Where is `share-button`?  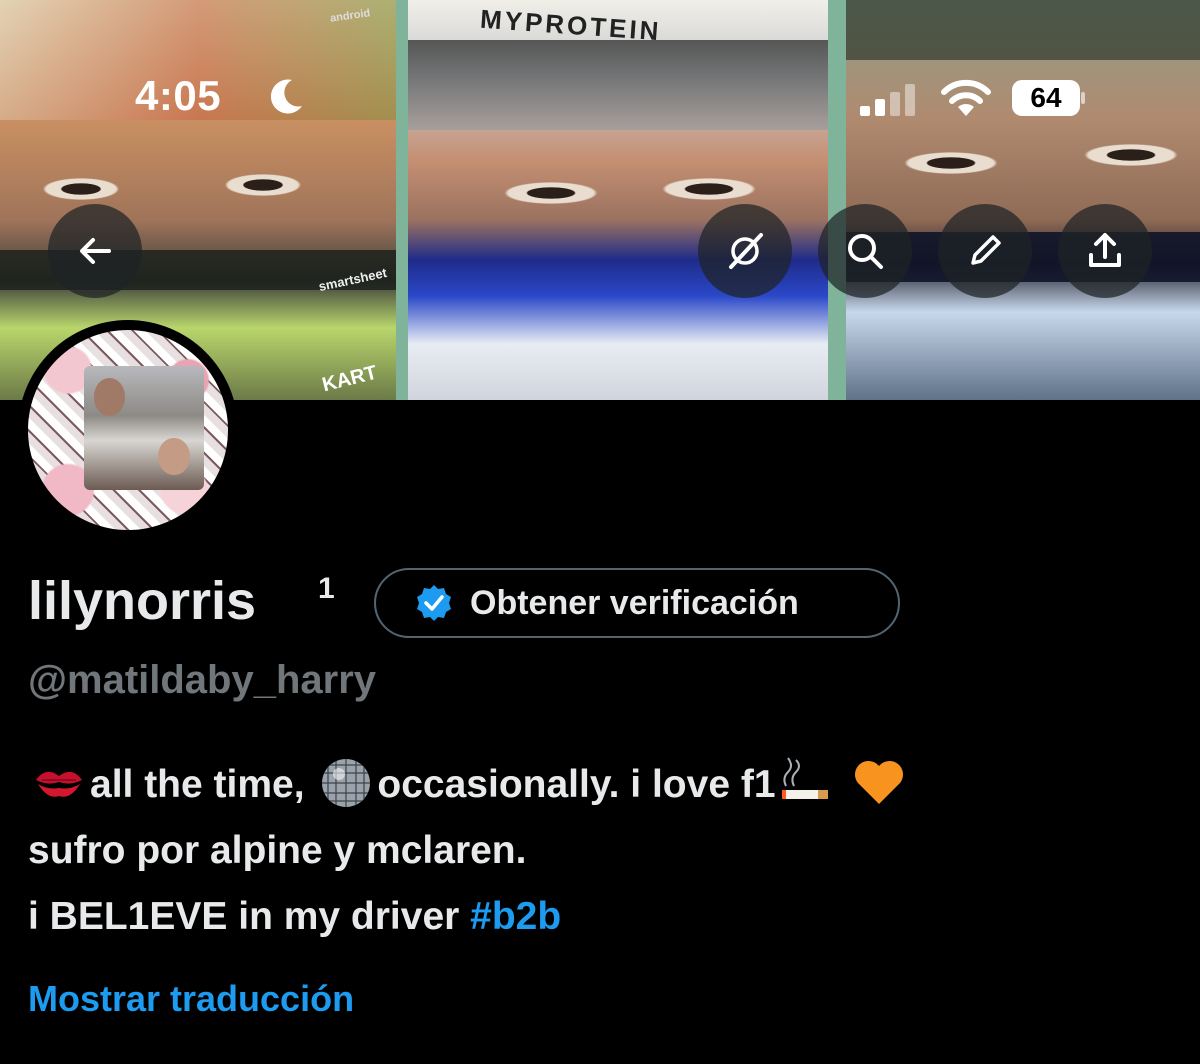 share-button is located at coordinates (1105, 251).